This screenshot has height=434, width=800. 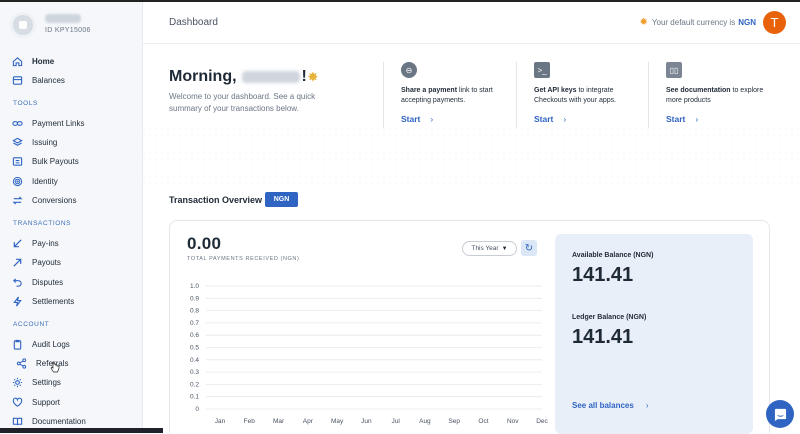 What do you see at coordinates (513, 421) in the screenshot?
I see `x-tick-label: Nov` at bounding box center [513, 421].